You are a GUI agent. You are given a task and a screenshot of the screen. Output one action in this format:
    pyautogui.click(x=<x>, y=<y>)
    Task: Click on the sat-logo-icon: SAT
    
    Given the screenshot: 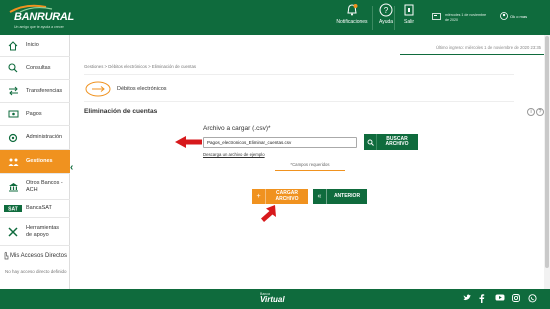 What is the action you would take?
    pyautogui.click(x=13, y=209)
    